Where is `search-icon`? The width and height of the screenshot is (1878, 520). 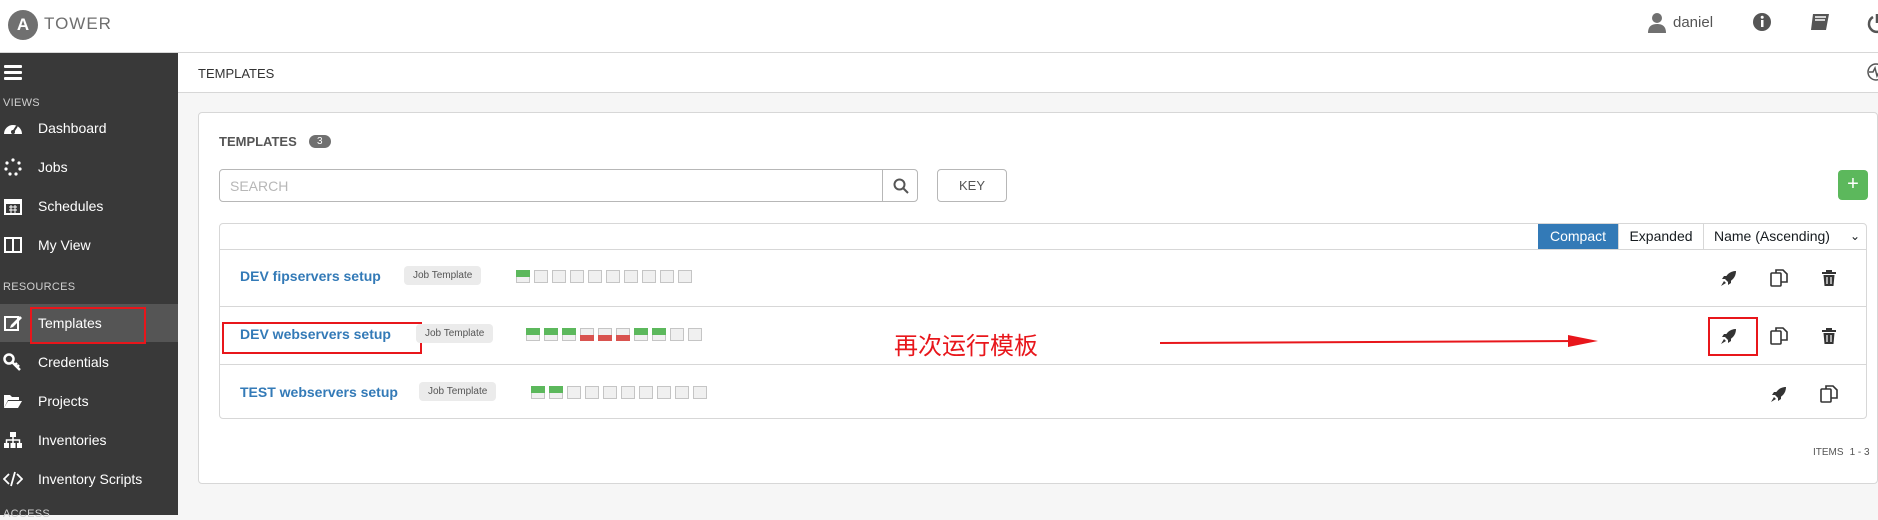
search-icon is located at coordinates (901, 186).